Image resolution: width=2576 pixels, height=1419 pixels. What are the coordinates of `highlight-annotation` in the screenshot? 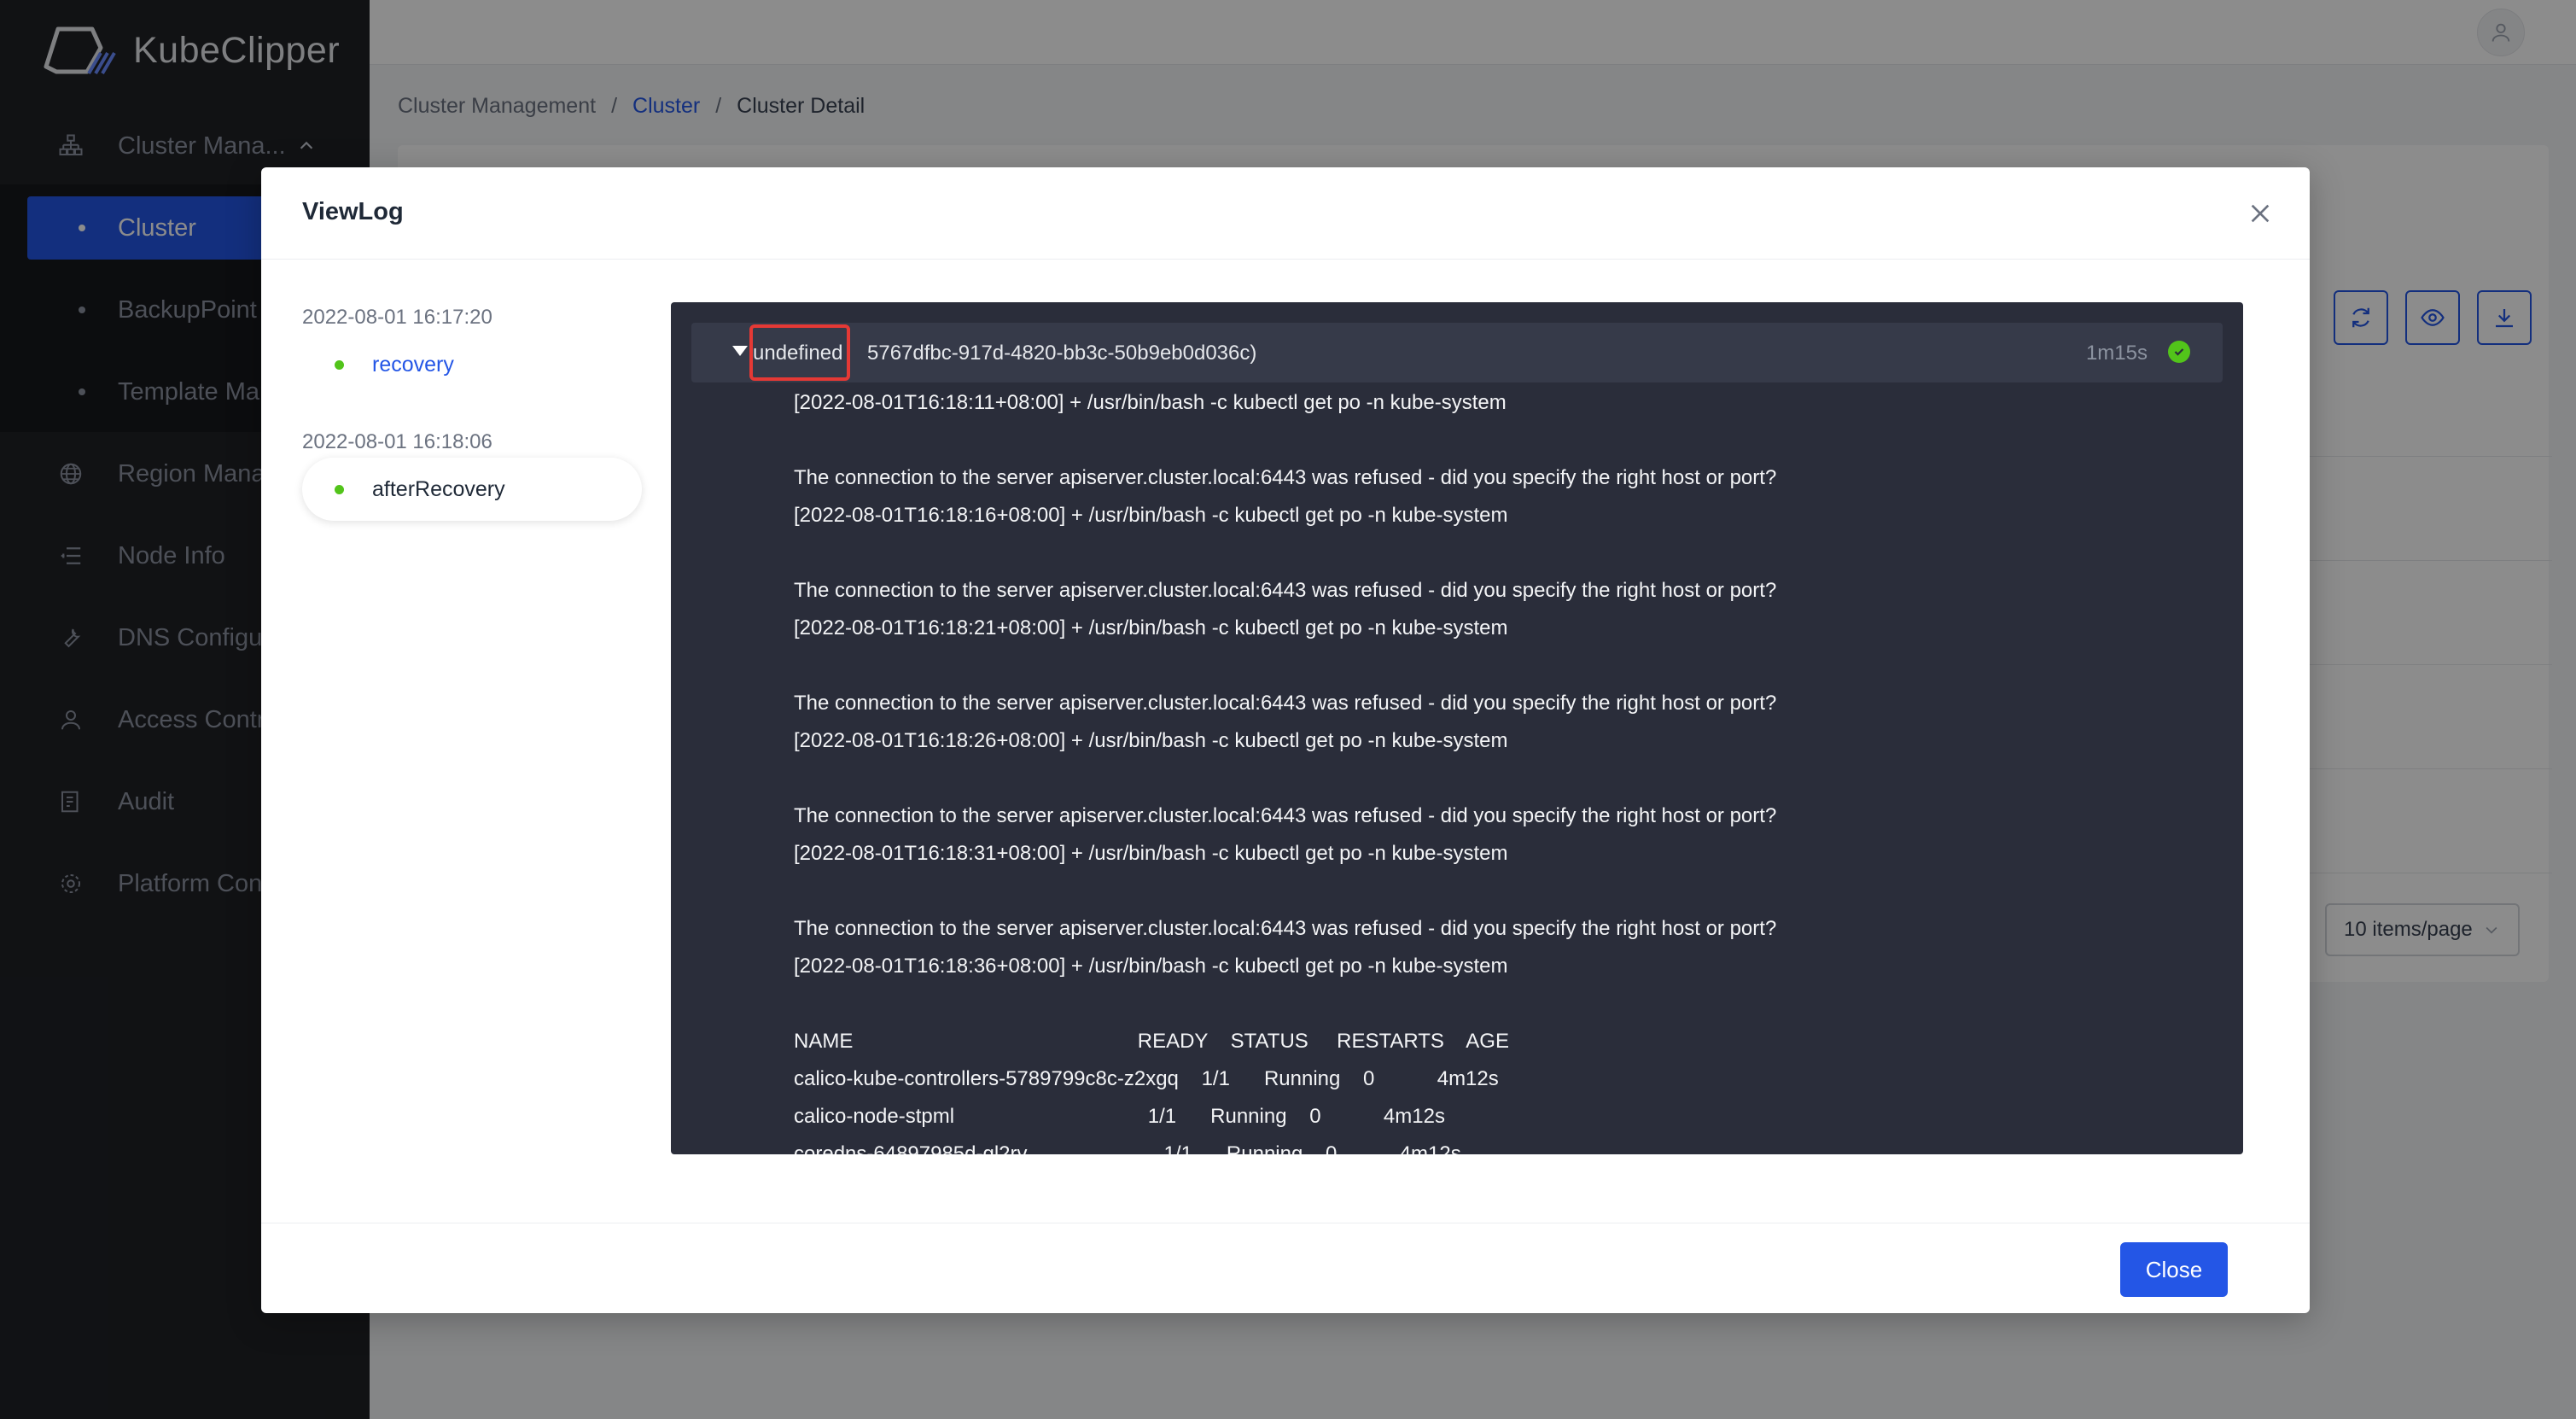 It's located at (799, 352).